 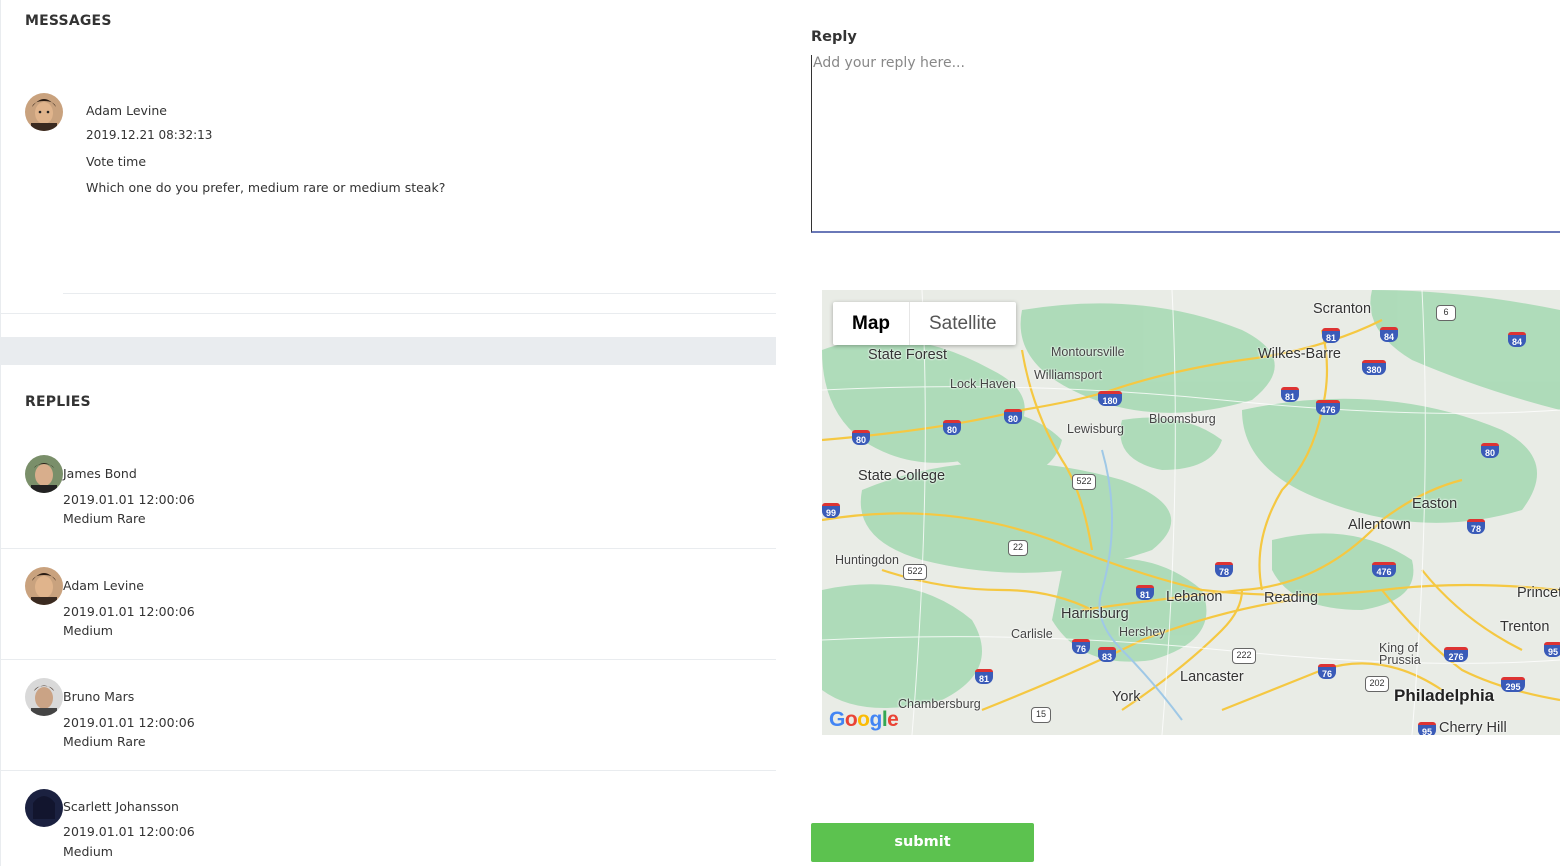 I want to click on interstate-shield: 180, so click(x=1110, y=398).